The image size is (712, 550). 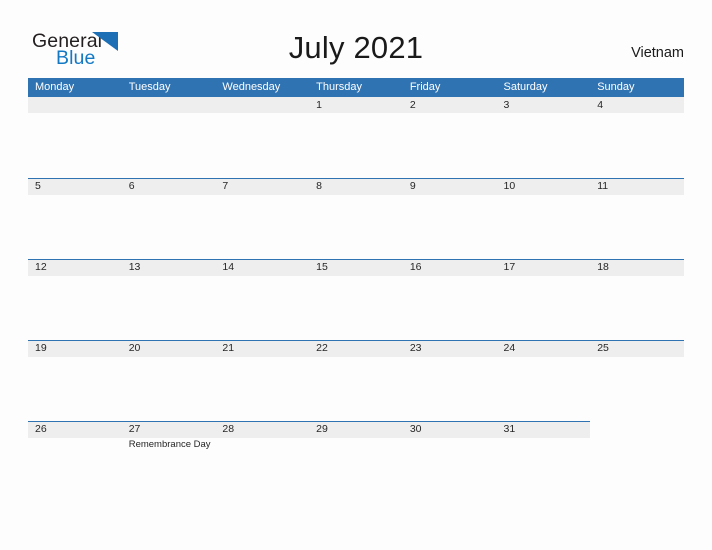 What do you see at coordinates (322, 429) in the screenshot?
I see `day-number: 29` at bounding box center [322, 429].